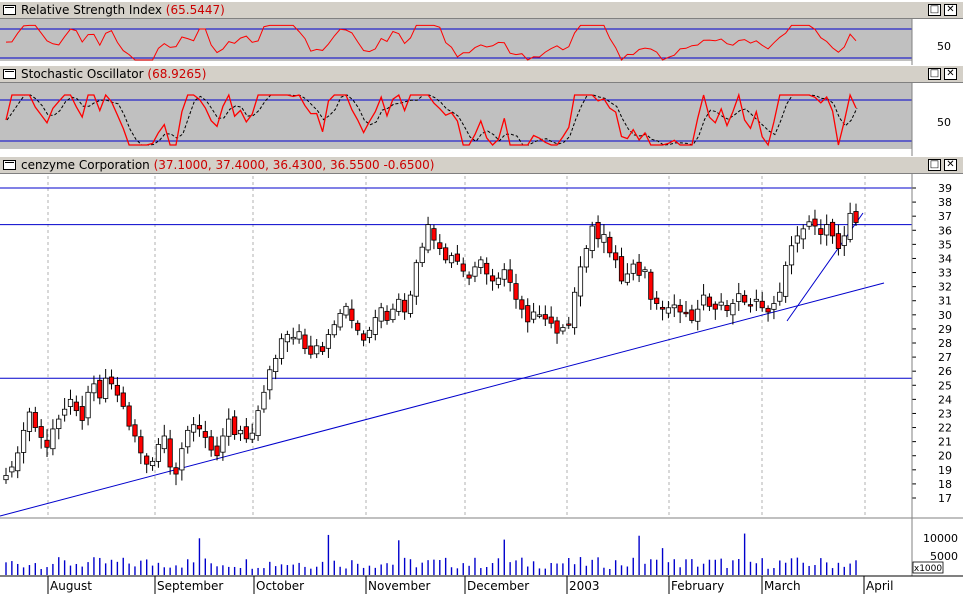 Image resolution: width=963 pixels, height=594 pixels. I want to click on price-tick-label: 23, so click(945, 413).